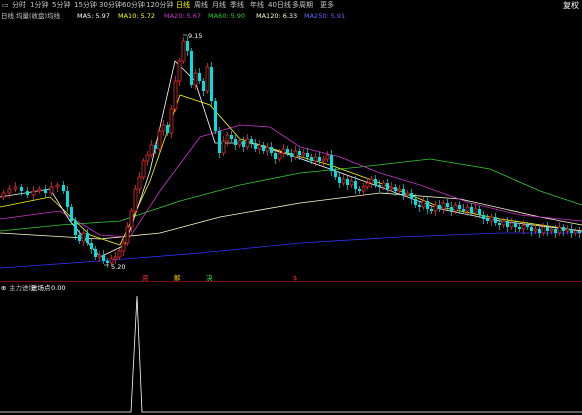 This screenshot has height=415, width=582. Describe the element at coordinates (85, 5) in the screenshot. I see `tab-15min: 15分钟` at that location.